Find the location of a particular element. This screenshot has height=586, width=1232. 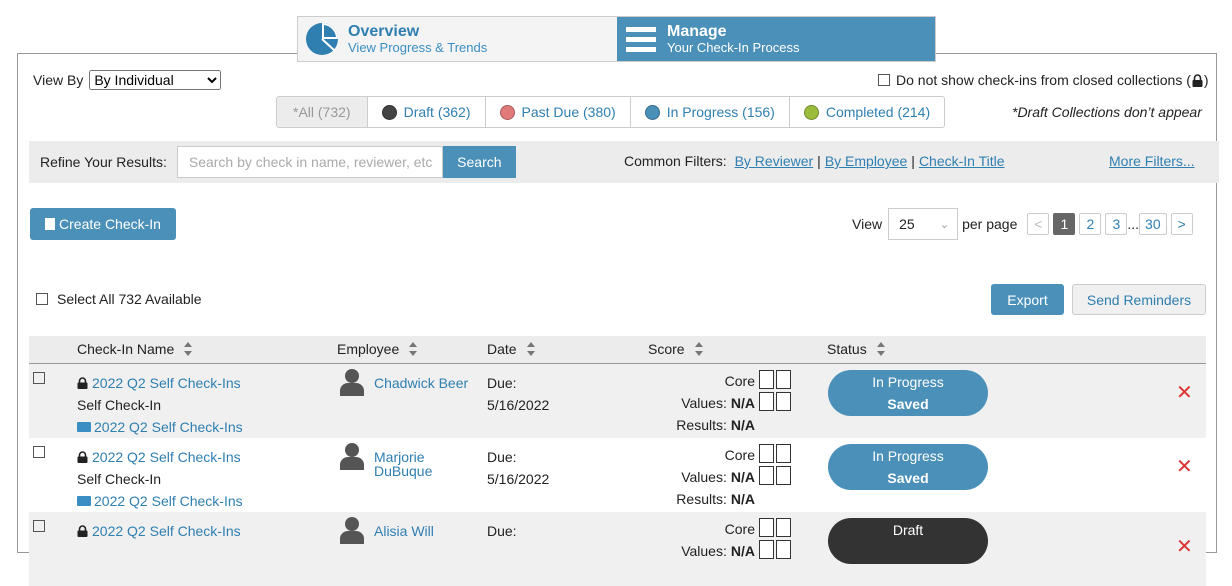

export-button: Export is located at coordinates (1027, 299).